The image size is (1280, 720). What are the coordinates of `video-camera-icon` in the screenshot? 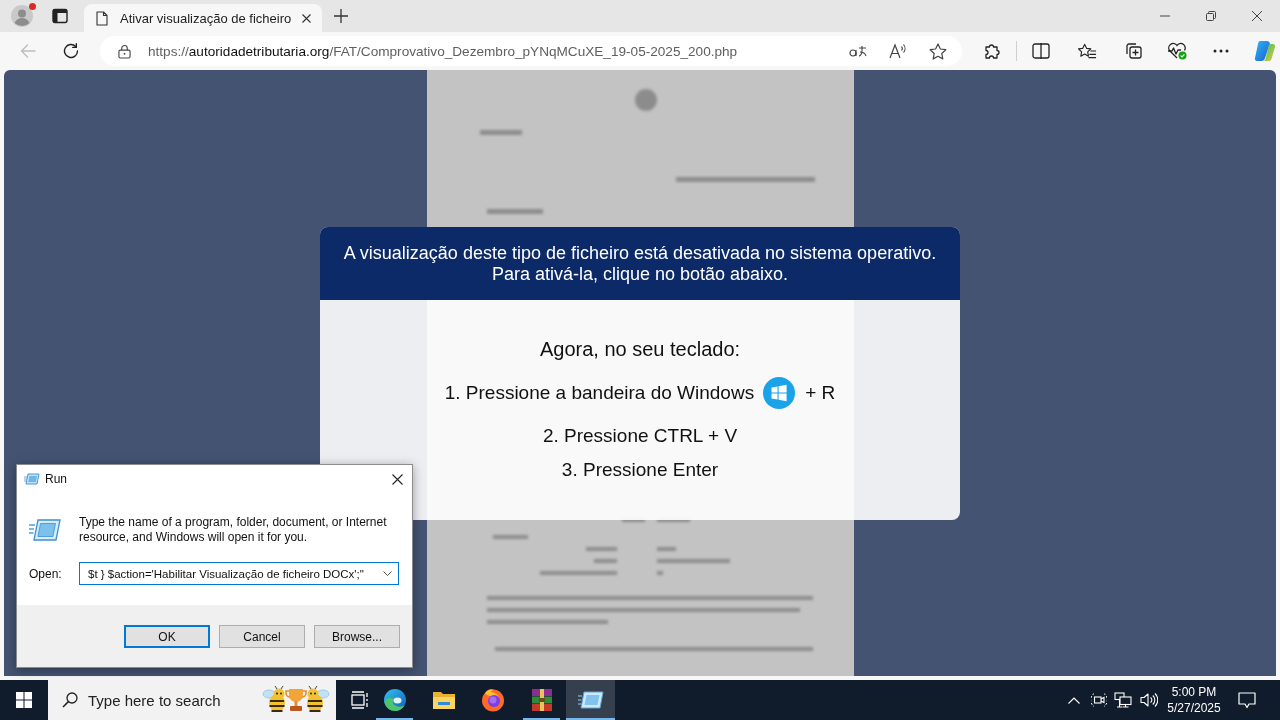 It's located at (1099, 700).